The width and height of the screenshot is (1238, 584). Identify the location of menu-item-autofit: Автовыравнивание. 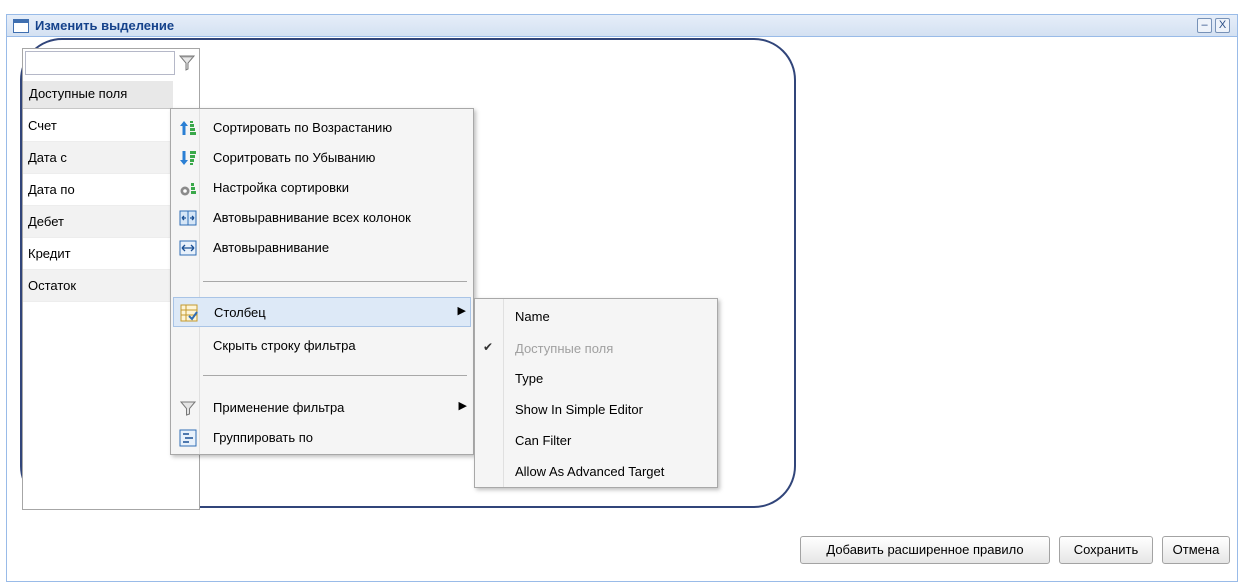
(322, 248).